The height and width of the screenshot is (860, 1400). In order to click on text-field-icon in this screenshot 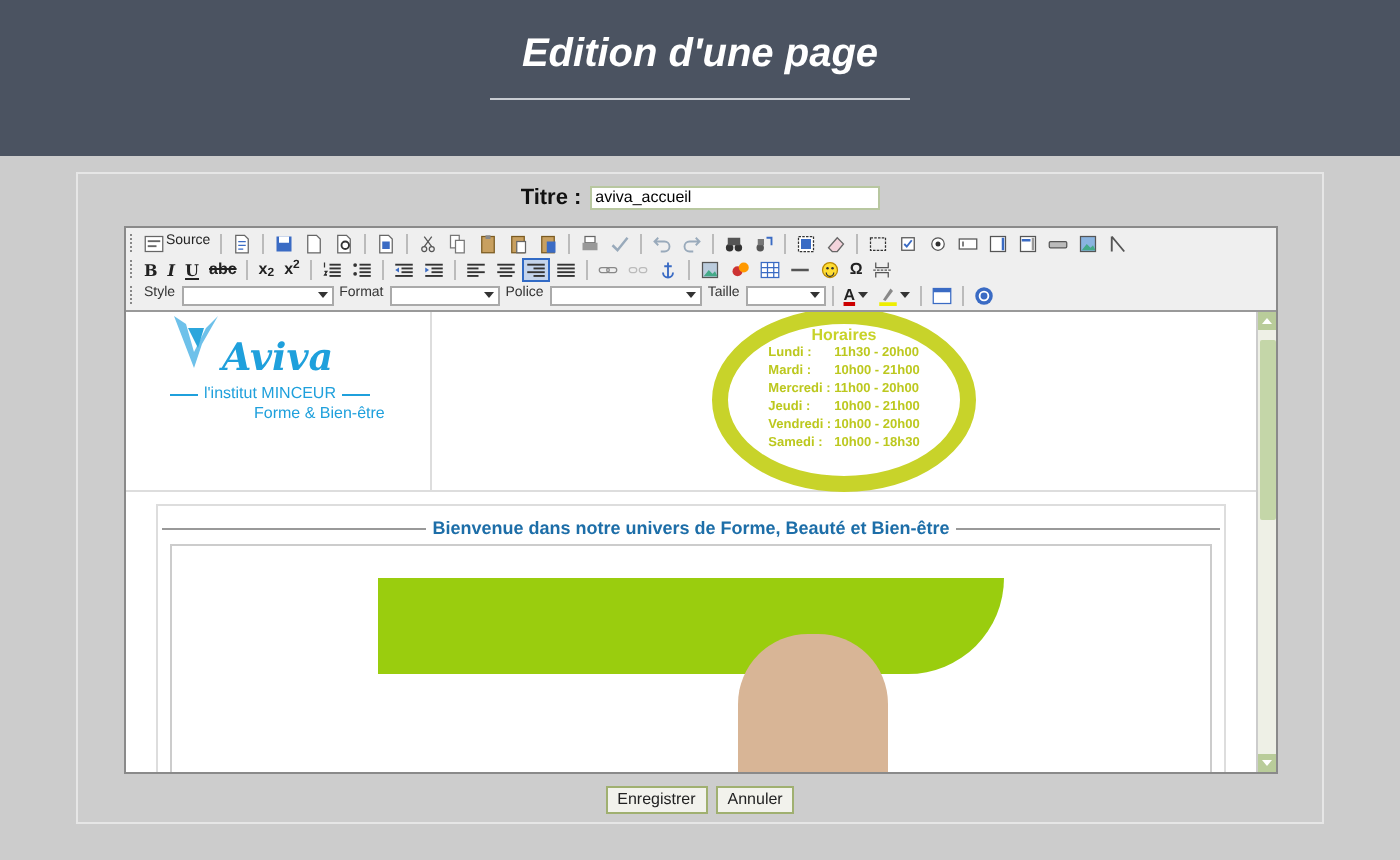, I will do `click(968, 243)`.